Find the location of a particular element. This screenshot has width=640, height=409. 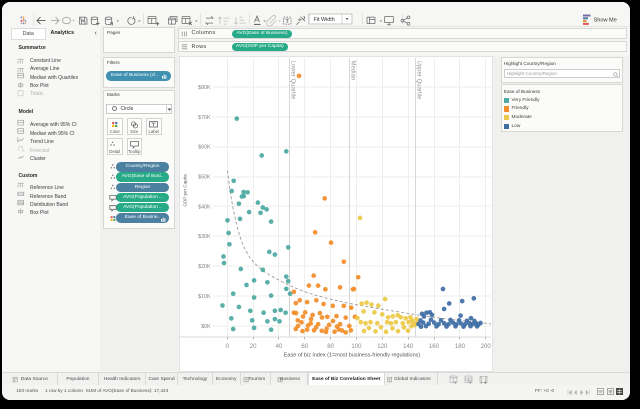

svg-text: $20K is located at coordinates (204, 267).